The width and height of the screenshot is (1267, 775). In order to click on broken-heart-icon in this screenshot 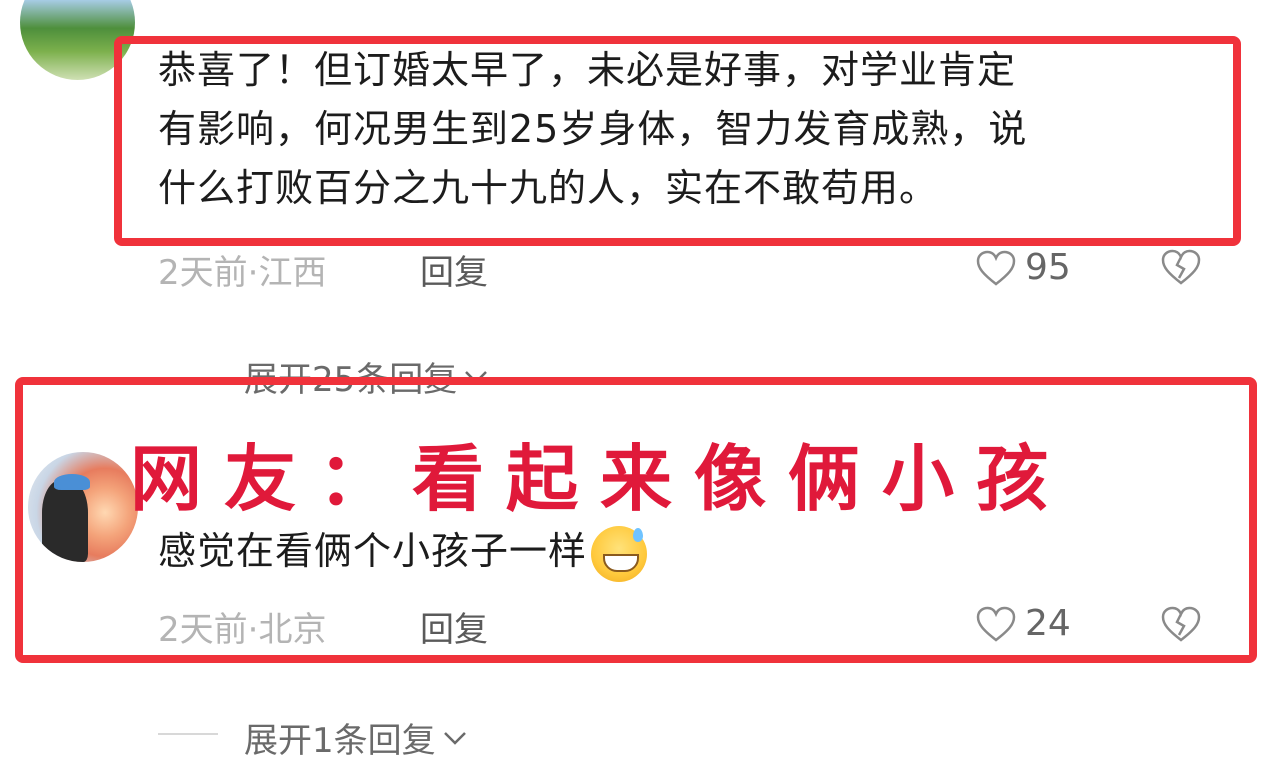, I will do `click(1181, 267)`.